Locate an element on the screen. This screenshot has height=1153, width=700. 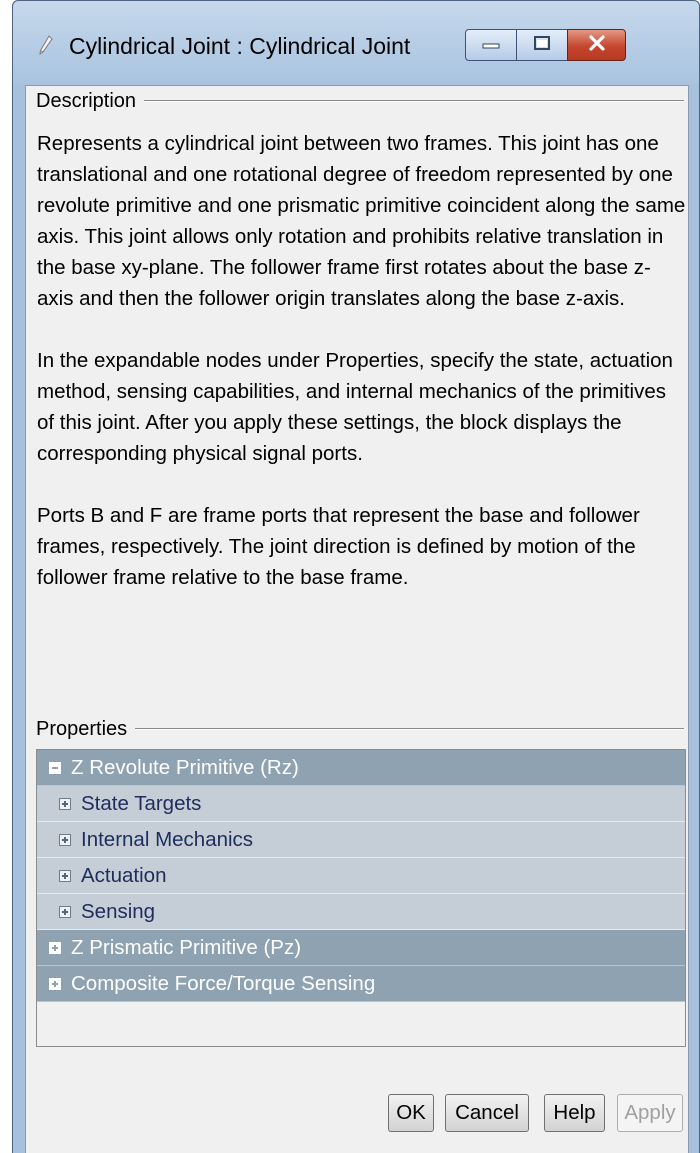
tree-node-label: Actuation is located at coordinates (124, 875).